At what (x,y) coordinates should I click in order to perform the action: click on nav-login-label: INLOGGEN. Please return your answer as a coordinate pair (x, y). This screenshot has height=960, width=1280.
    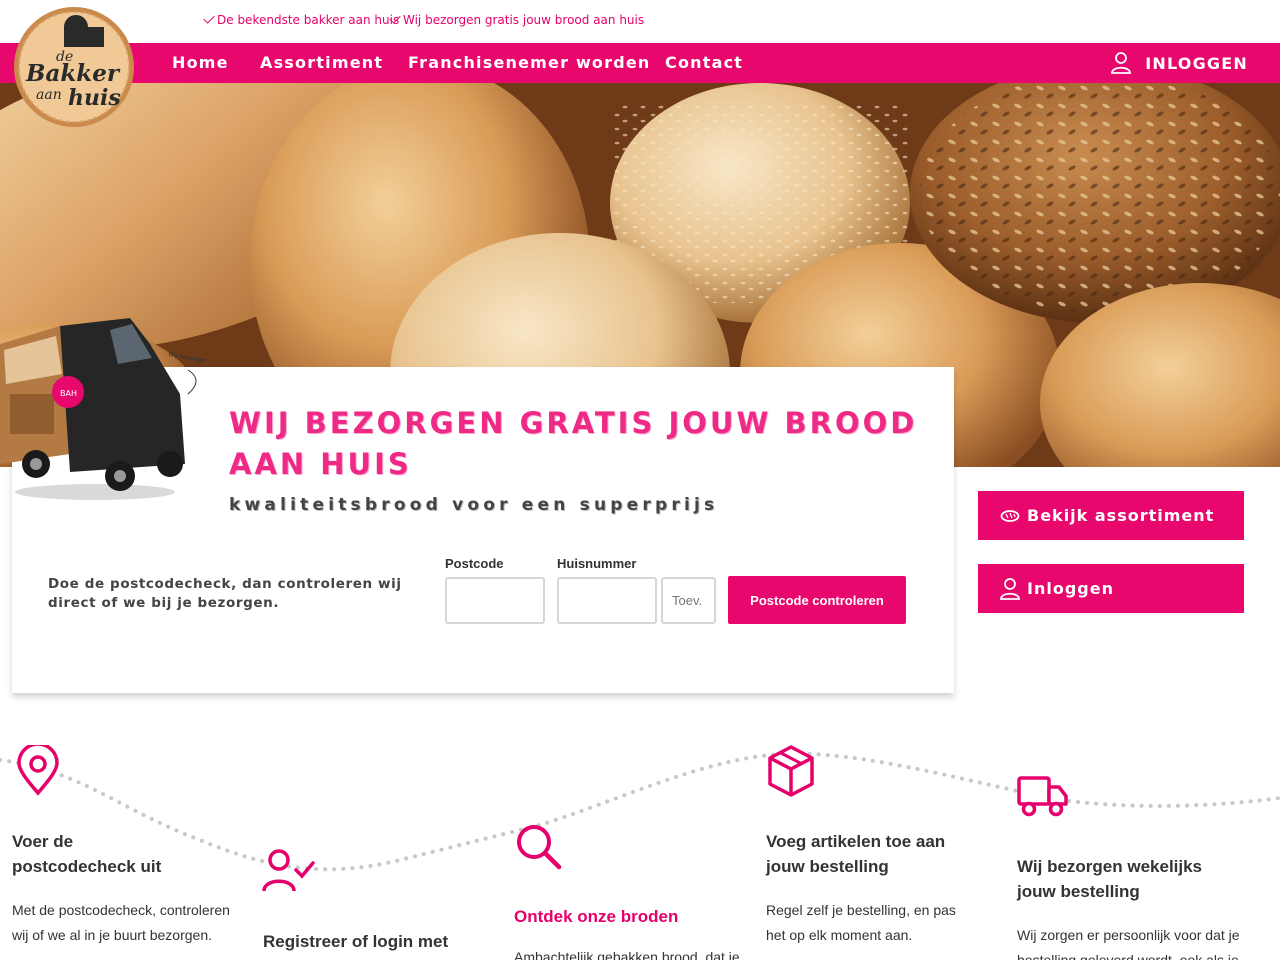
    Looking at the image, I should click on (1196, 63).